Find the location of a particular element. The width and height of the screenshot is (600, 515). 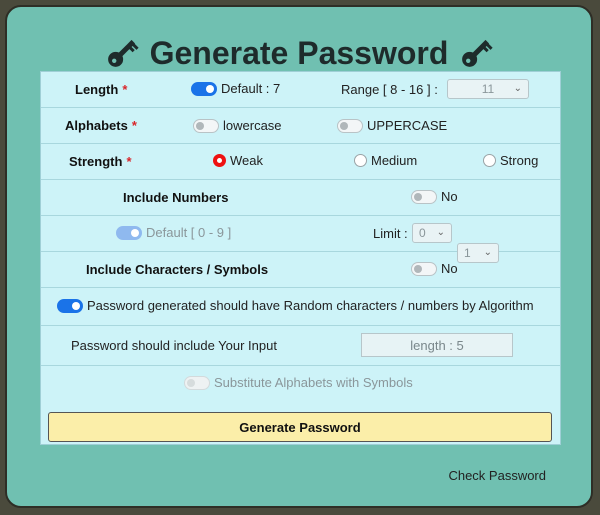

title-text: Generate Password is located at coordinates (299, 52).